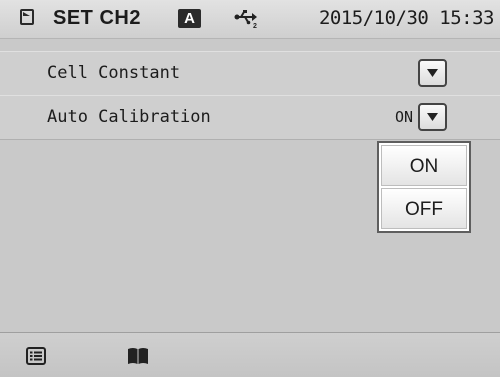 The image size is (500, 377). What do you see at coordinates (114, 73) in the screenshot?
I see `setting-label: Cell Constant` at bounding box center [114, 73].